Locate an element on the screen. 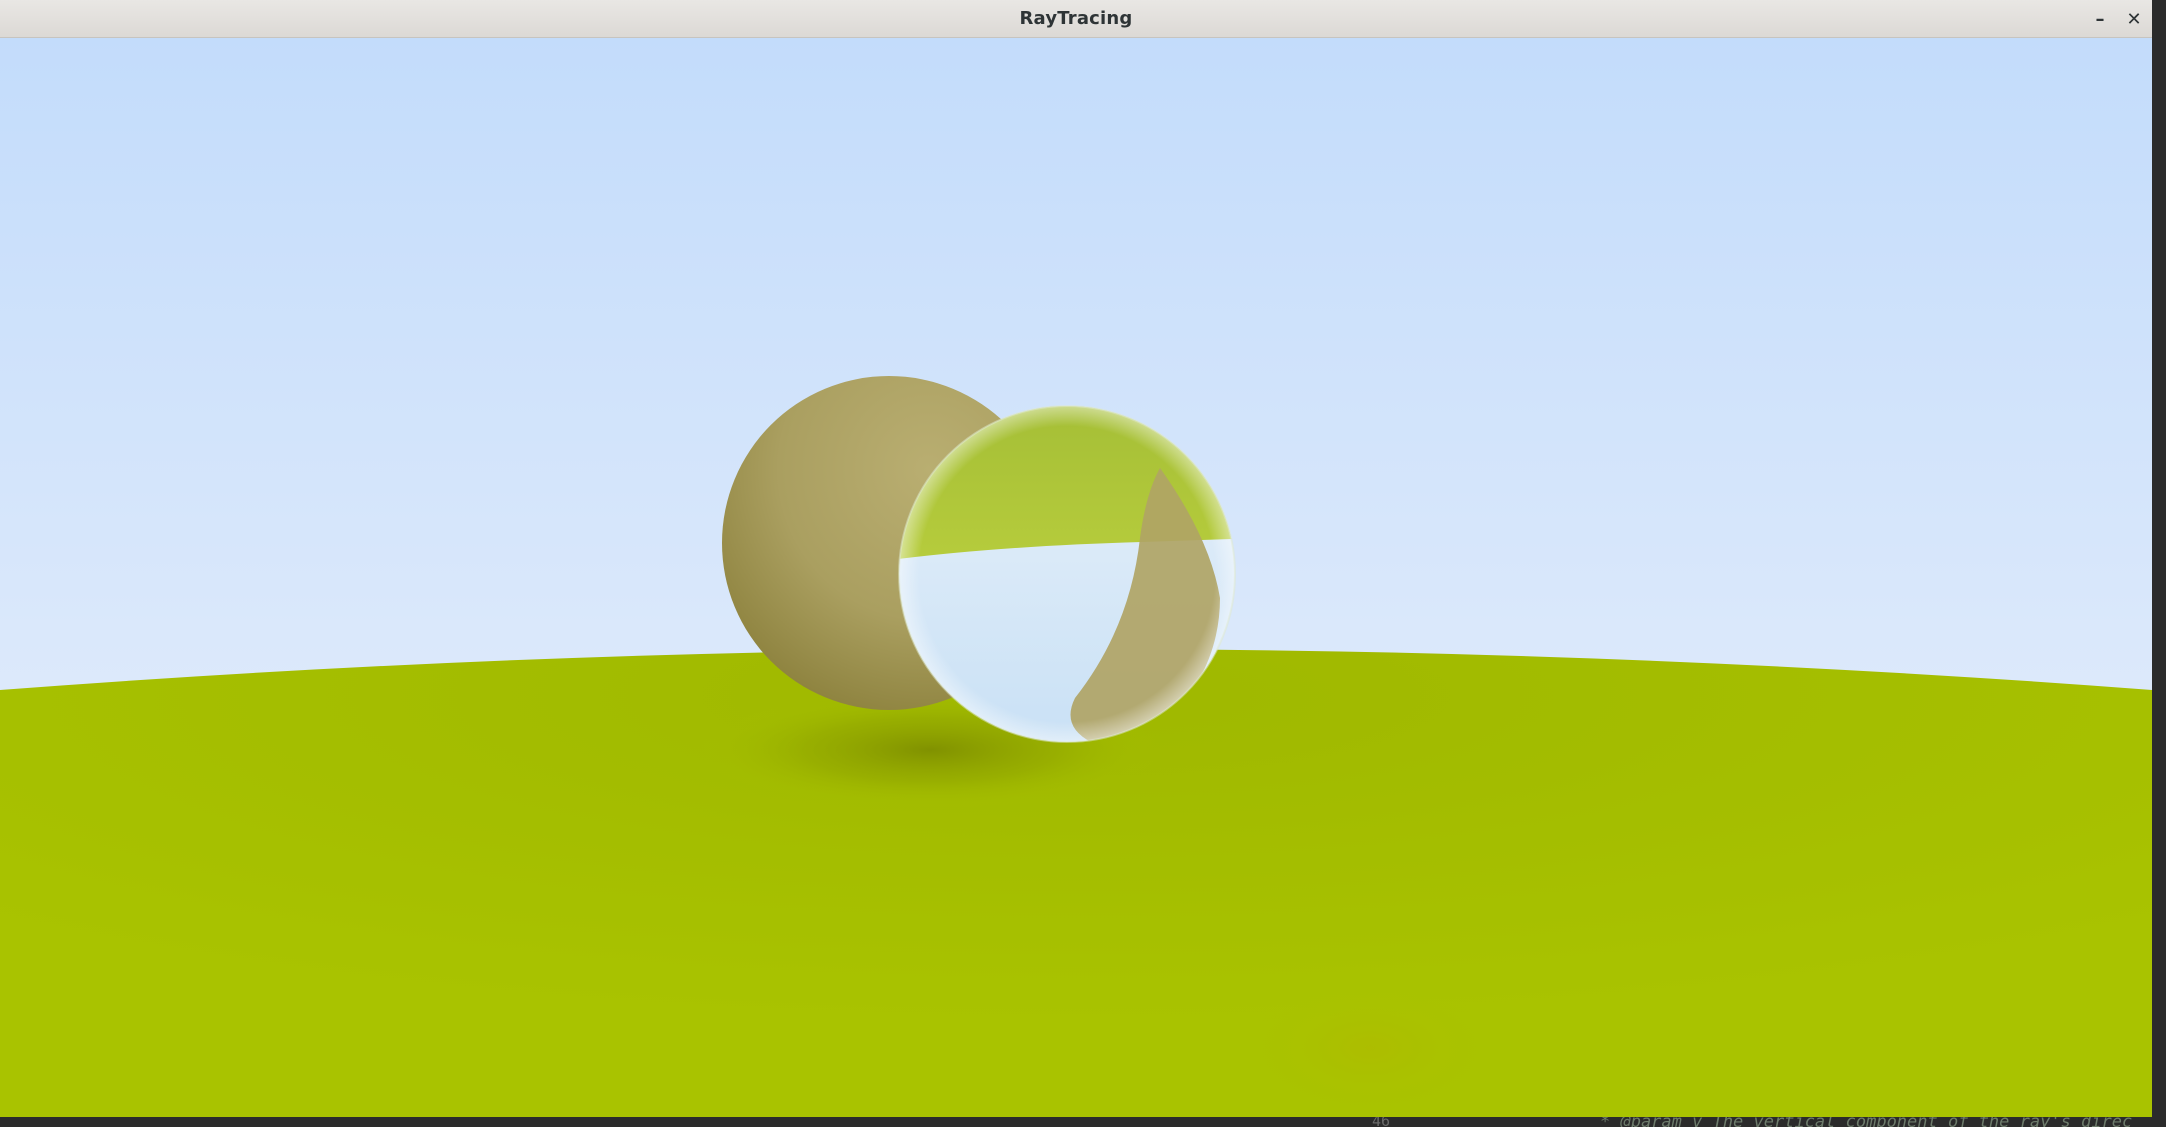  minimize-icon: – is located at coordinates (2100, 19).